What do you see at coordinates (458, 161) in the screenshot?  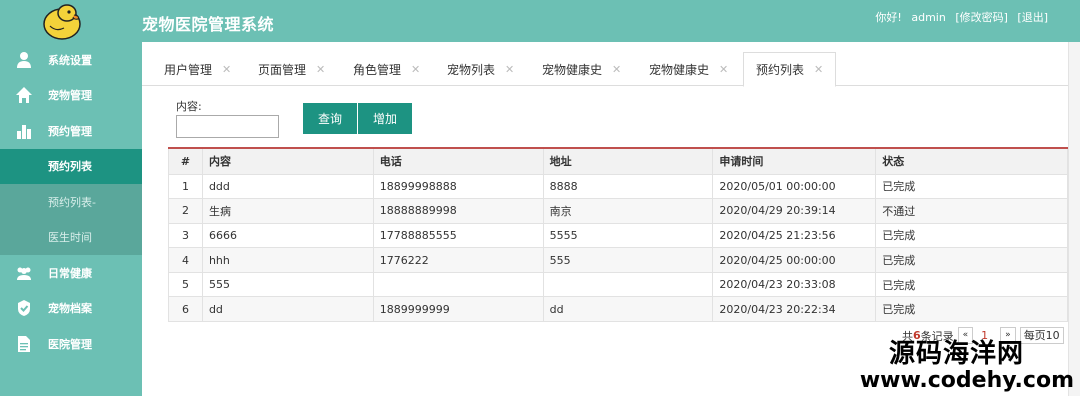 I see `column-header: 电话` at bounding box center [458, 161].